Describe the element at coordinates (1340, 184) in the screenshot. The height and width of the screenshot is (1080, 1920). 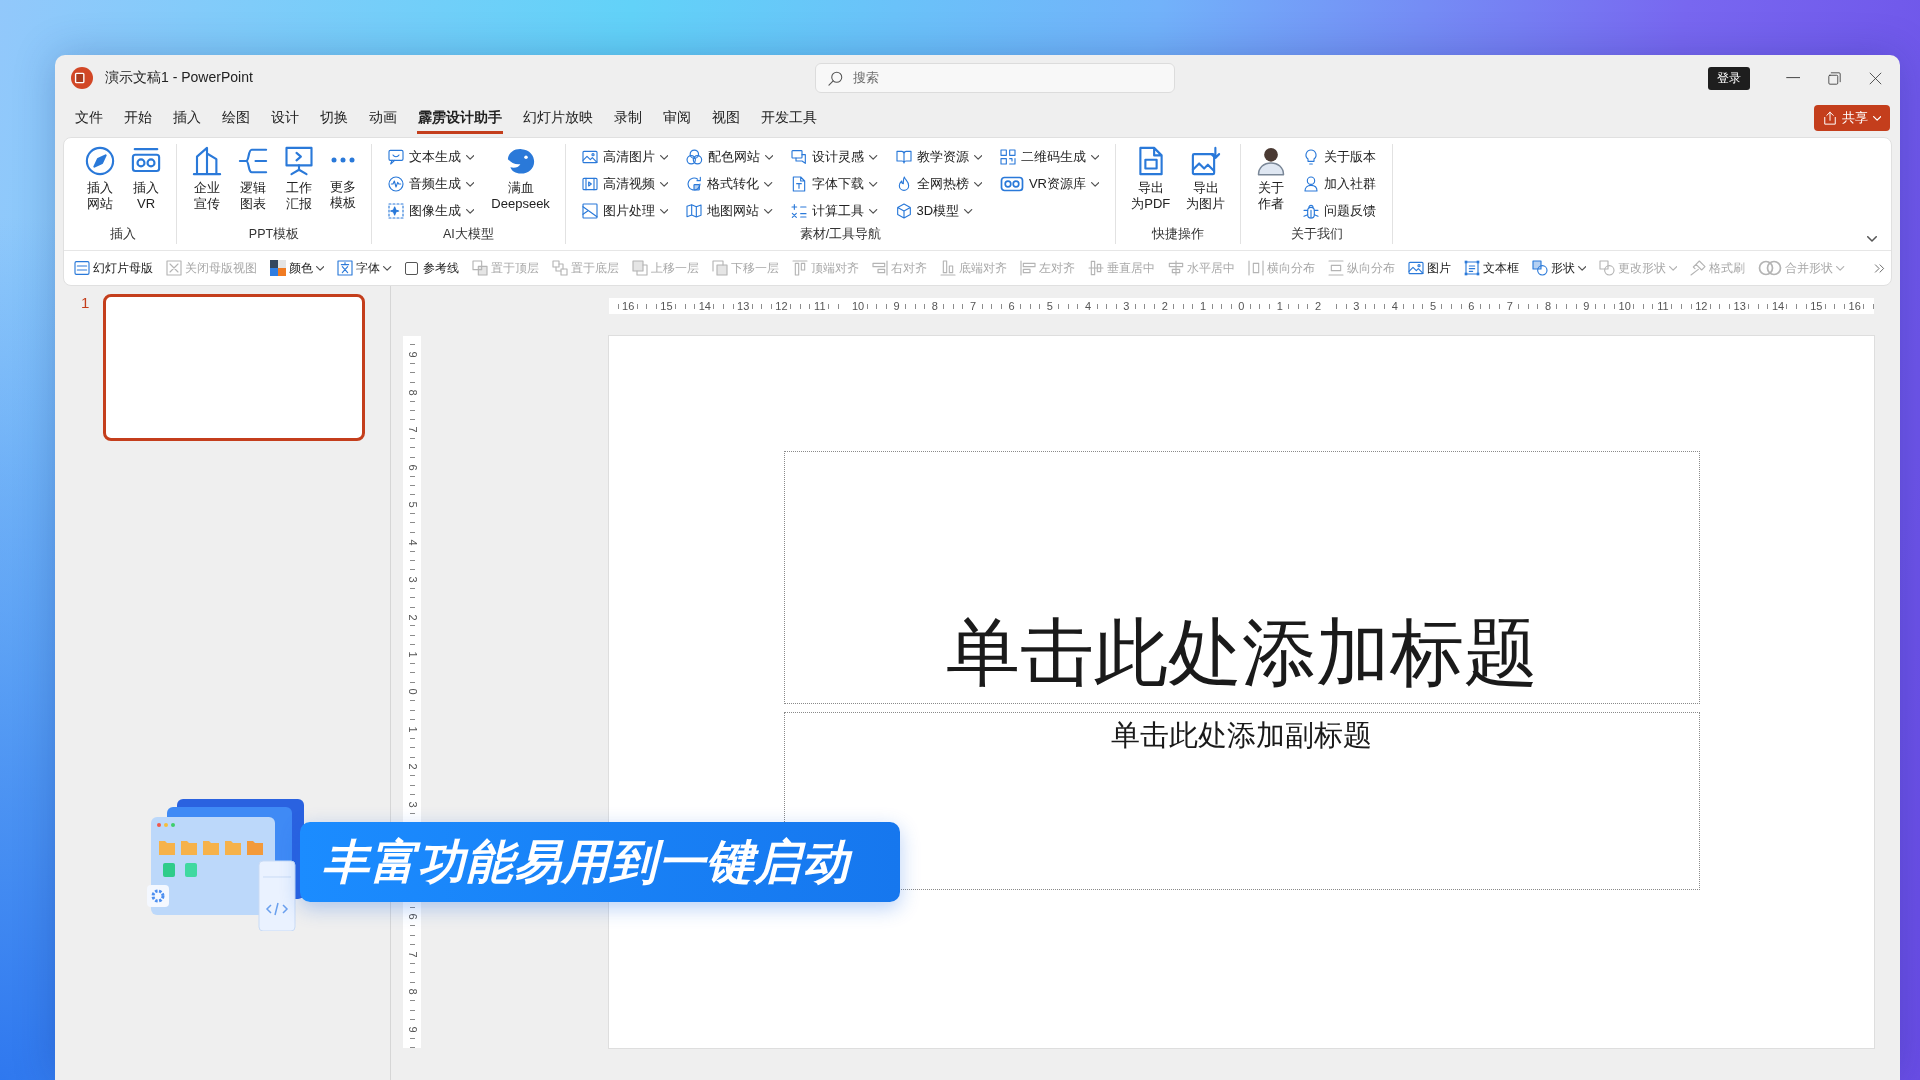
I see `ribbon-button: 加入社群` at that location.